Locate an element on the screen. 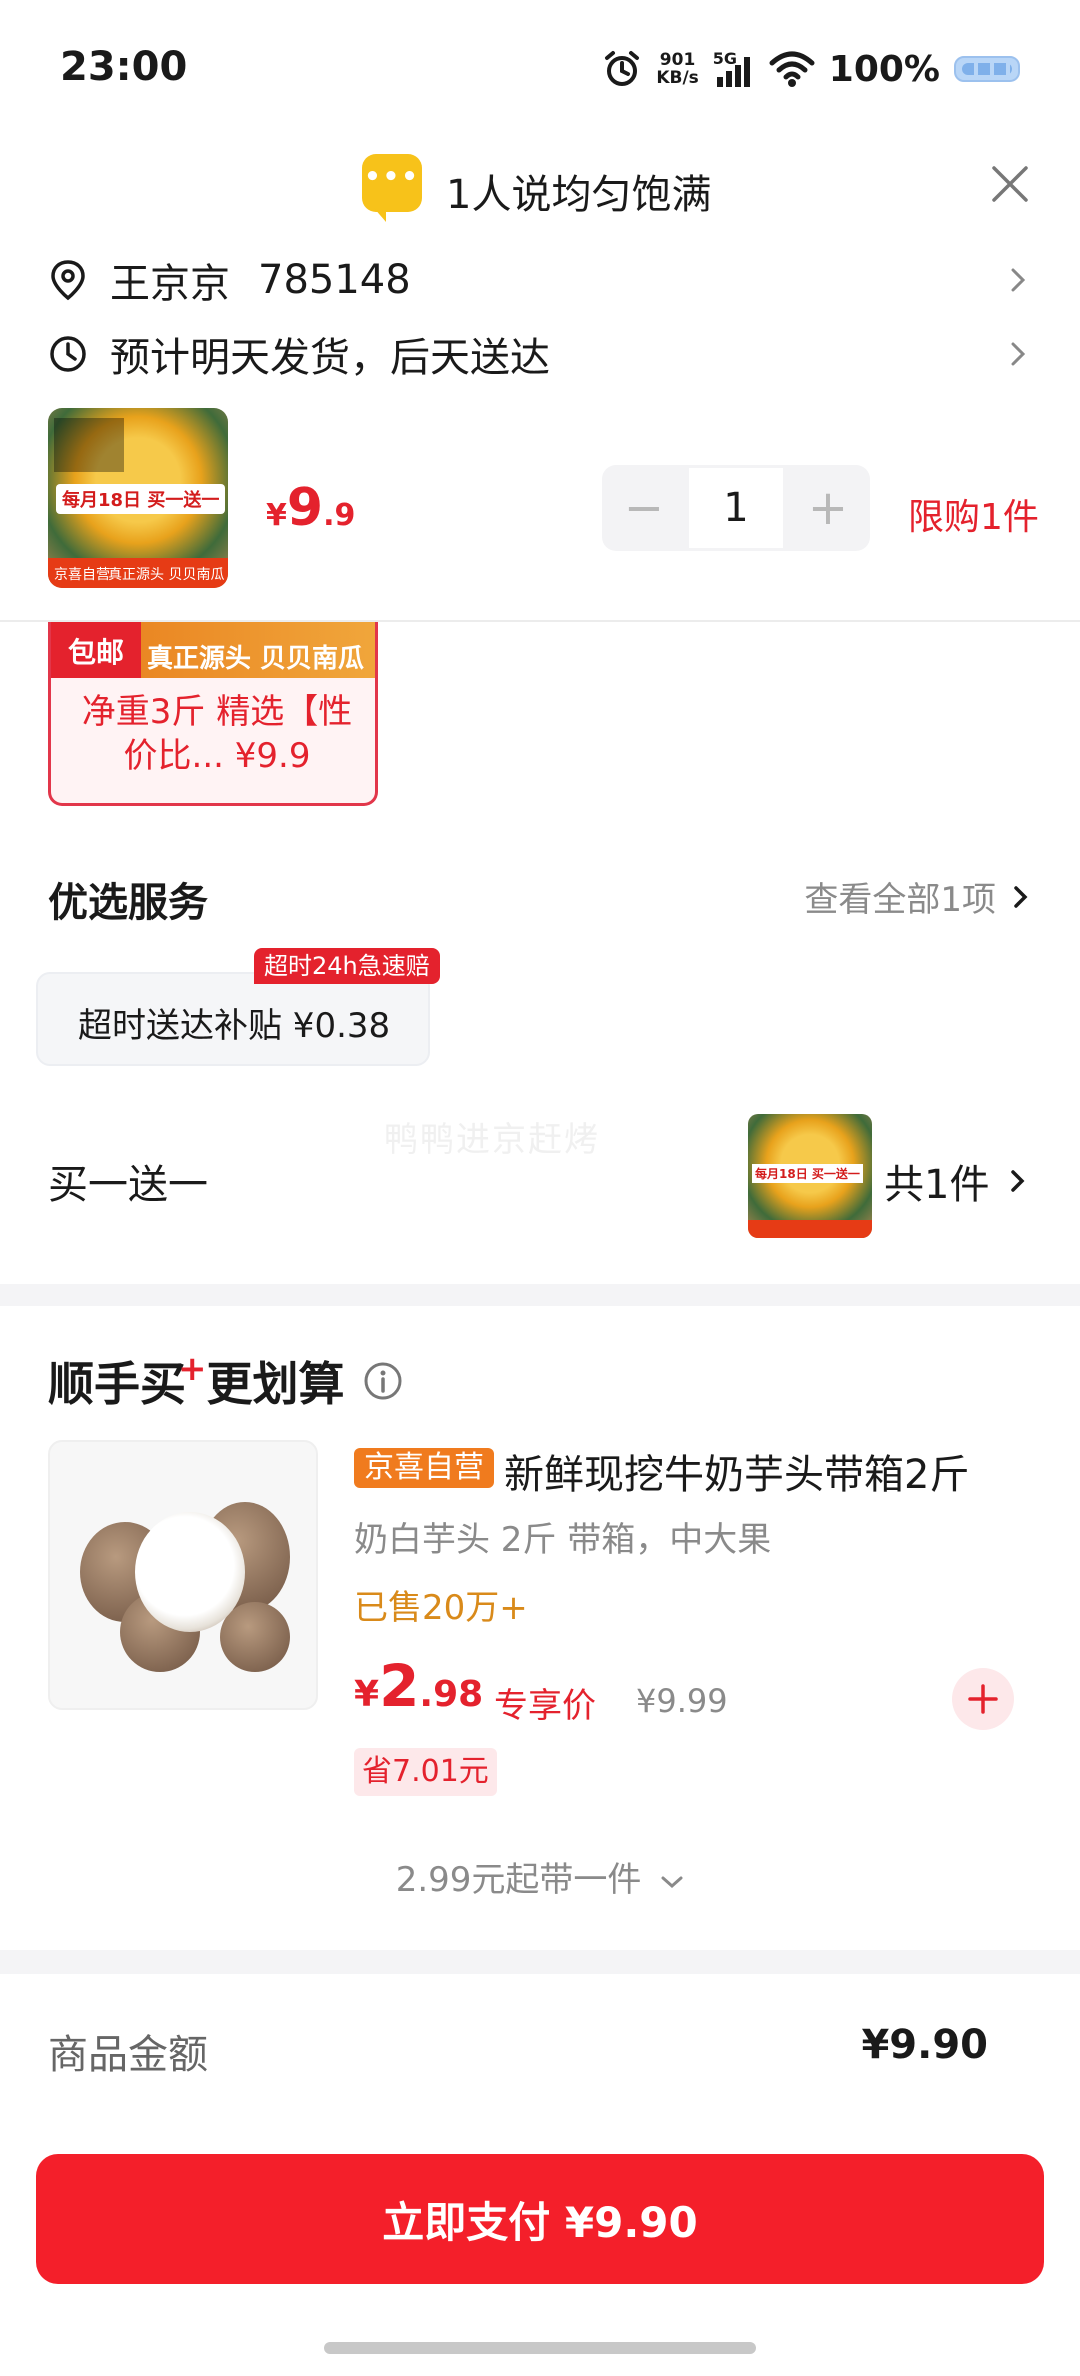 Image resolution: width=1080 pixels, height=2376 pixels. product-card: 包邮 真正源头 贝贝南瓜 净重3斤 精选【性价比... ¥9.9 is located at coordinates (213, 714).